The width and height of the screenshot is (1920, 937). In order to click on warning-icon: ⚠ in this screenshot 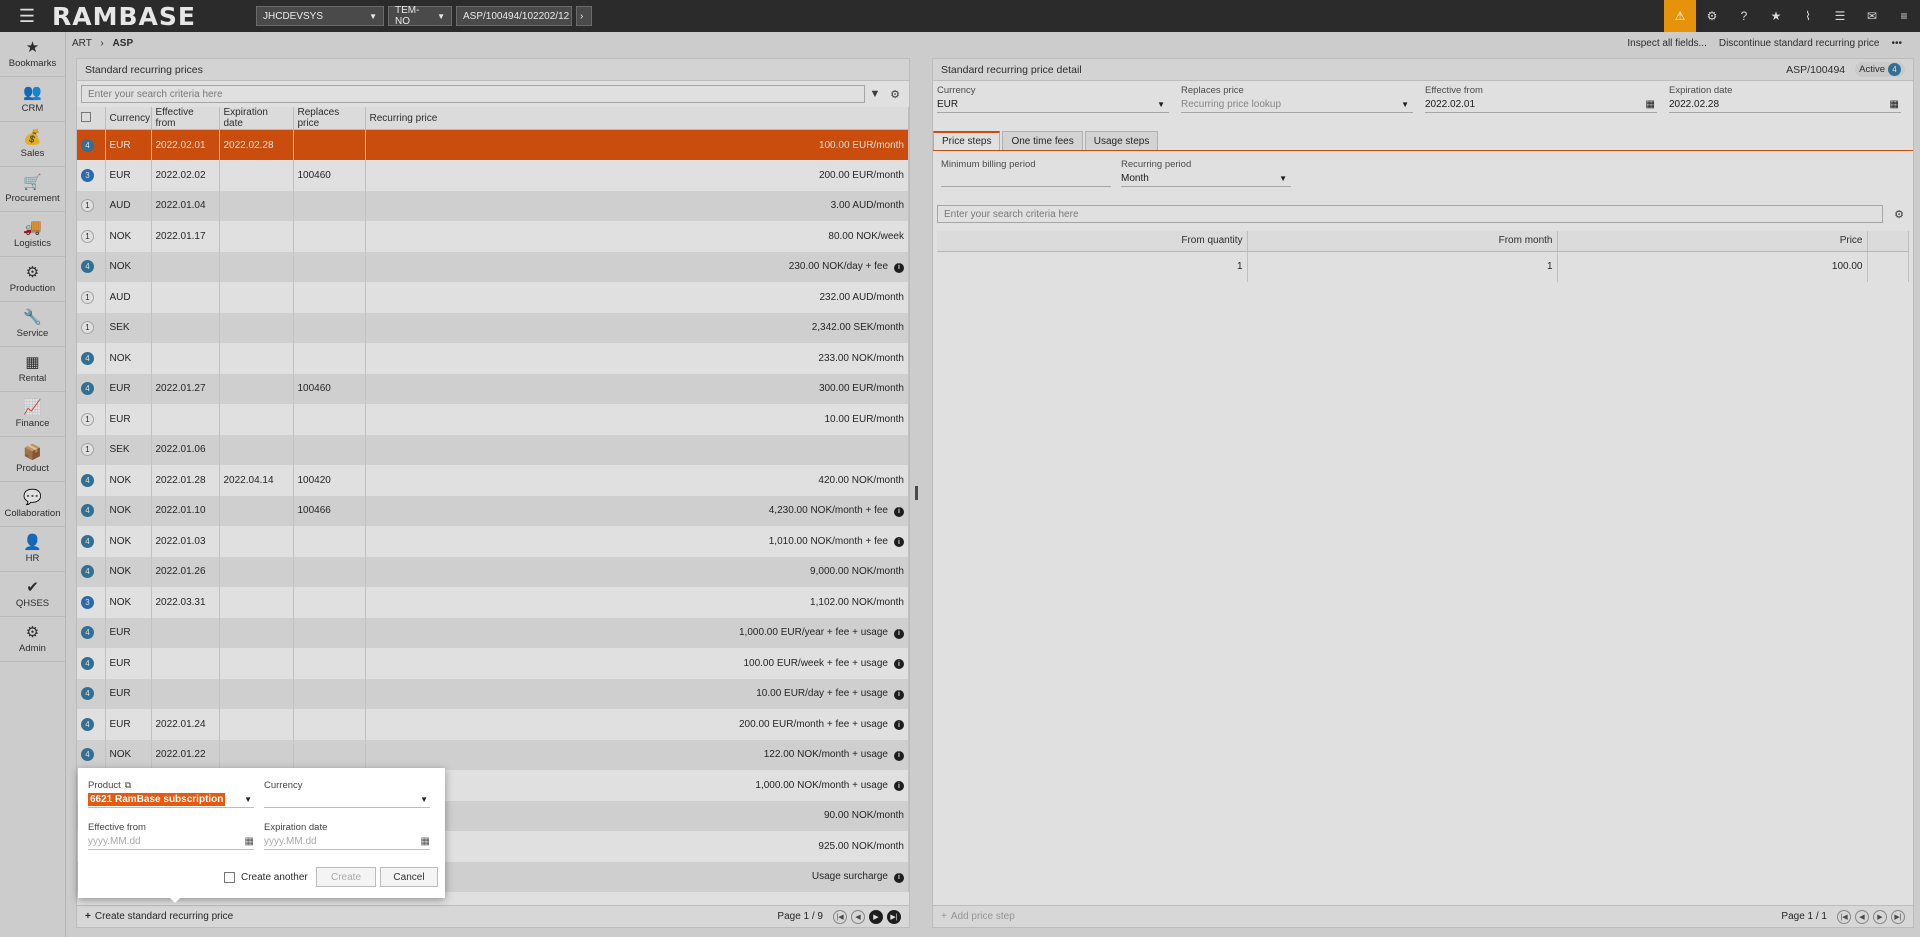, I will do `click(1680, 16)`.